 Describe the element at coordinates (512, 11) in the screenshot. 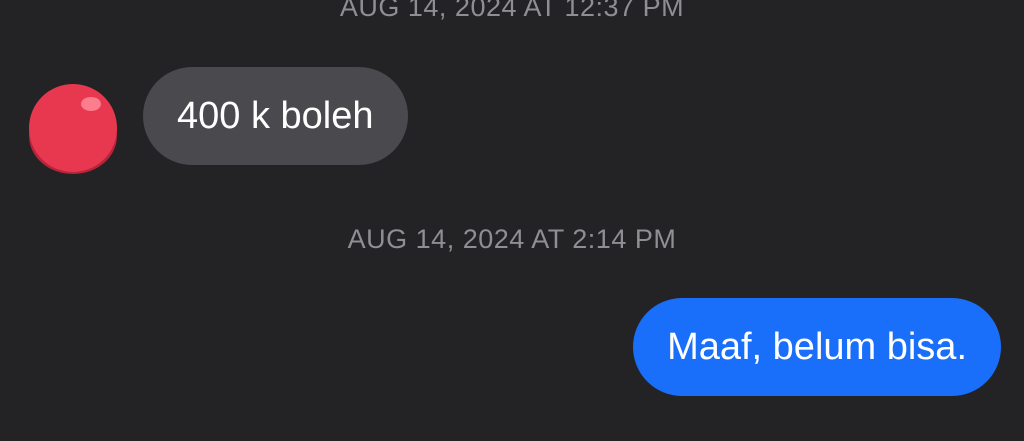

I see `message-timestamp: AUG 14, 2024 AT 12:37 PM` at that location.